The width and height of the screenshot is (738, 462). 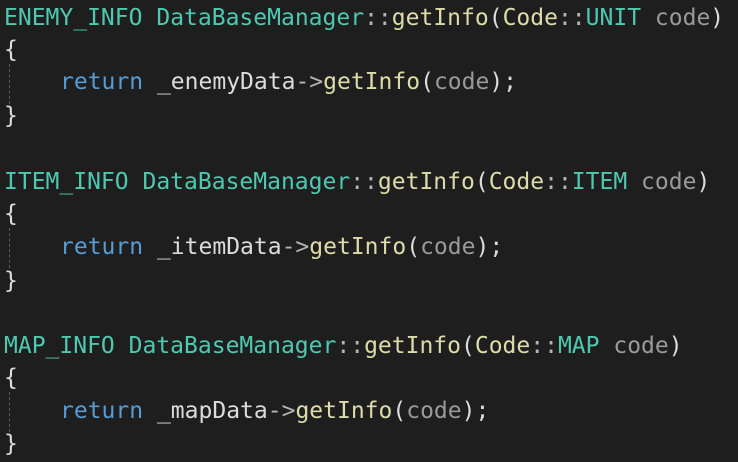 What do you see at coordinates (599, 182) in the screenshot?
I see `param-enum: ITEM` at bounding box center [599, 182].